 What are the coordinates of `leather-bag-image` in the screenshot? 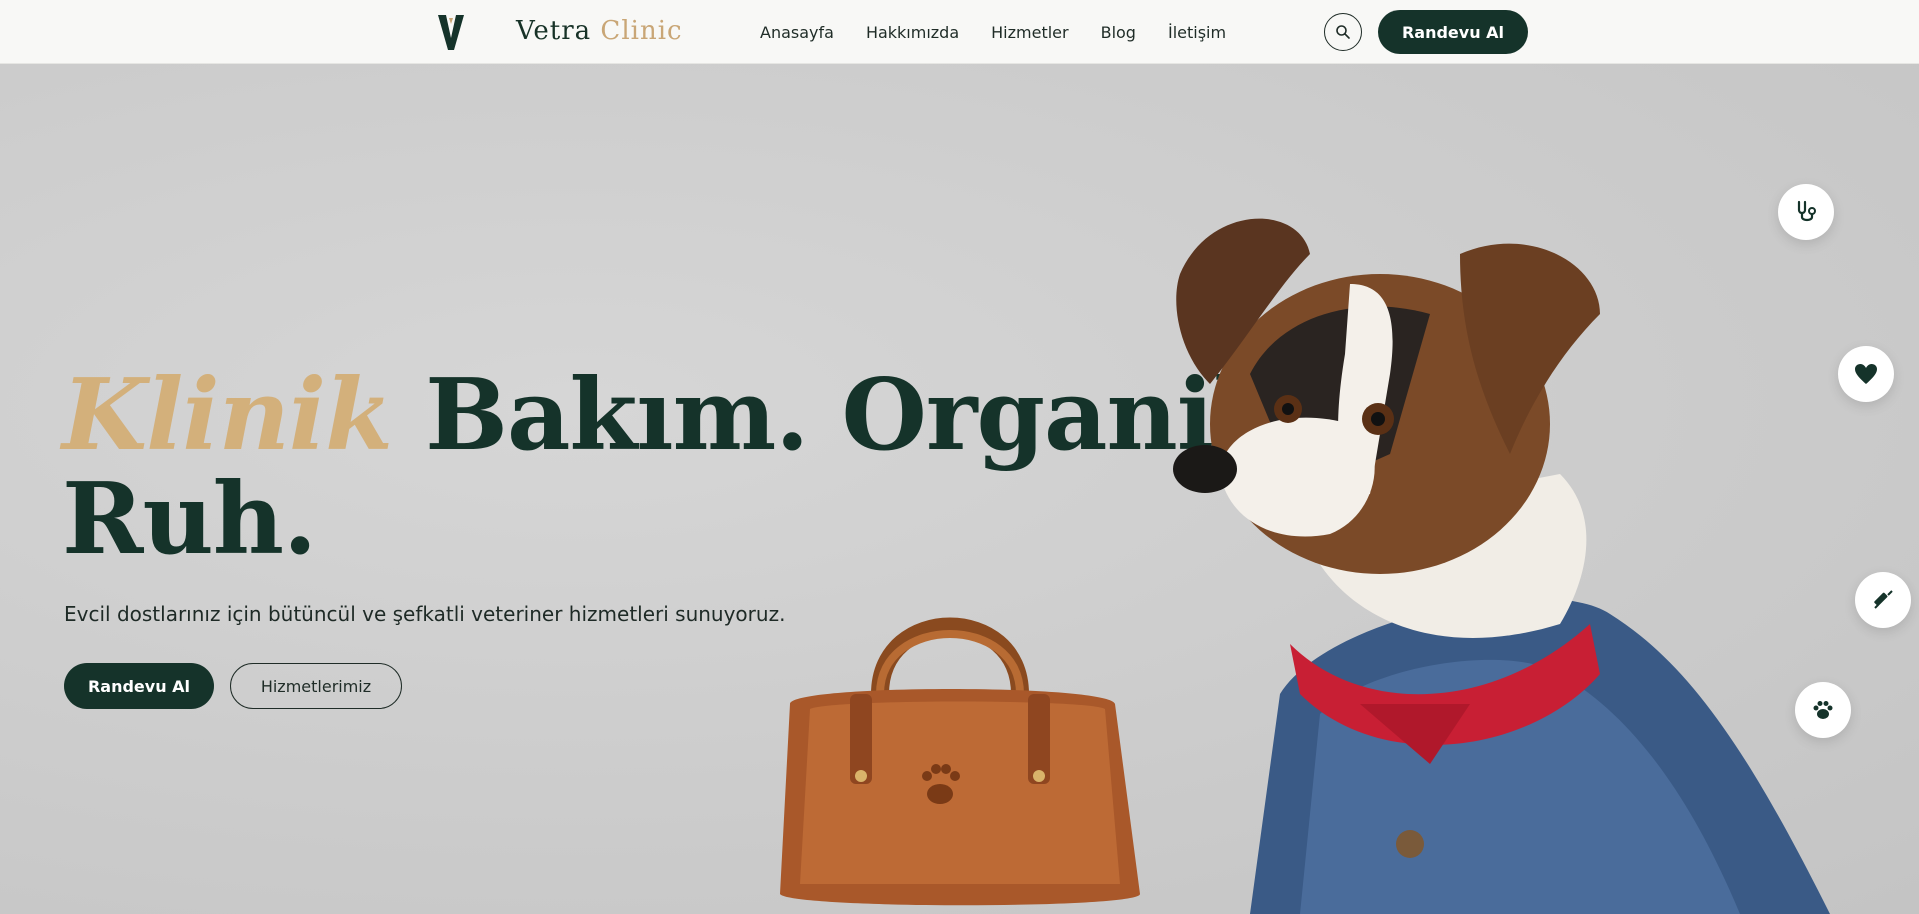 It's located at (960, 761).